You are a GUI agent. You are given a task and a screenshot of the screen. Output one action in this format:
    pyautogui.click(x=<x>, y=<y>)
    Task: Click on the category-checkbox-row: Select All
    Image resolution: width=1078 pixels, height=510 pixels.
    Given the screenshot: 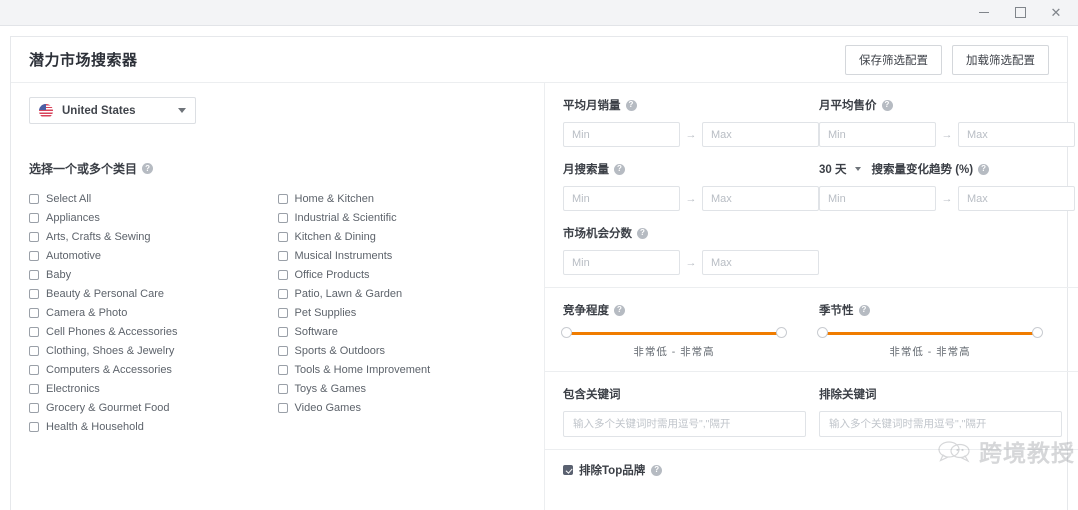 What is the action you would take?
    pyautogui.click(x=153, y=198)
    